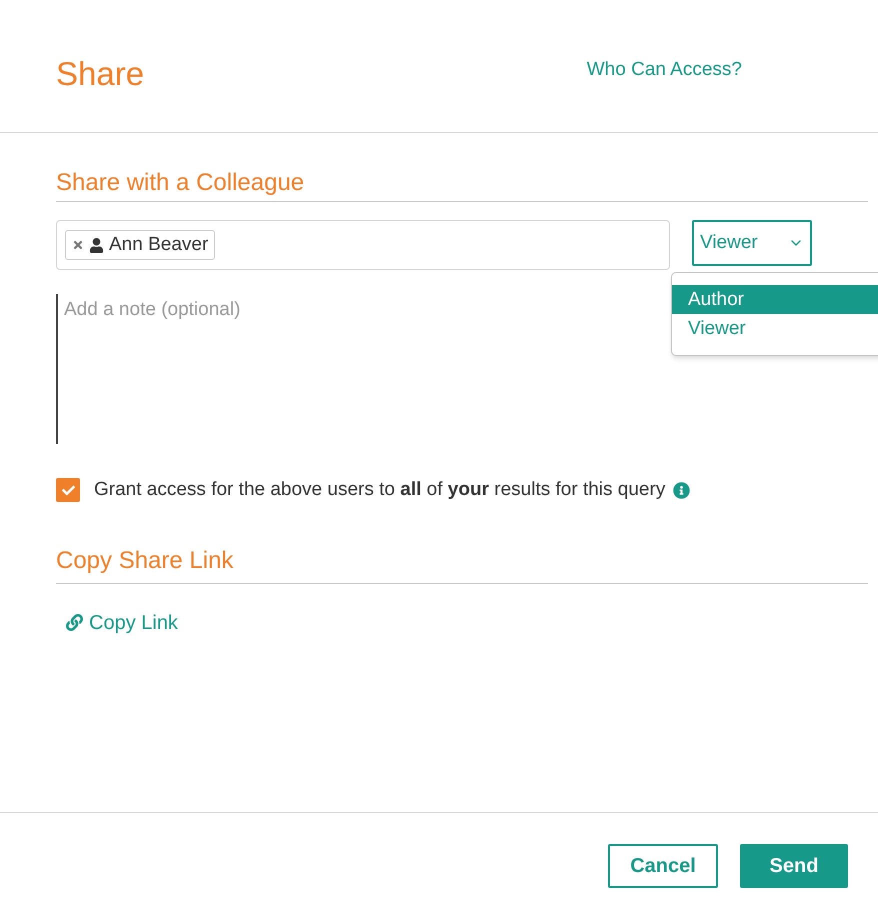 The image size is (878, 908). I want to click on who-can-access-link: Who Can Access?, so click(664, 70).